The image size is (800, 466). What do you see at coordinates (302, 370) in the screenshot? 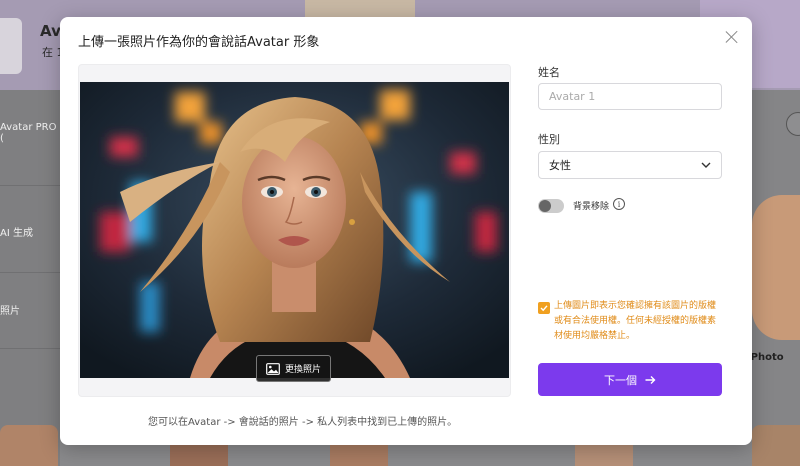
I see `replace-photo-label: 更換照片` at bounding box center [302, 370].